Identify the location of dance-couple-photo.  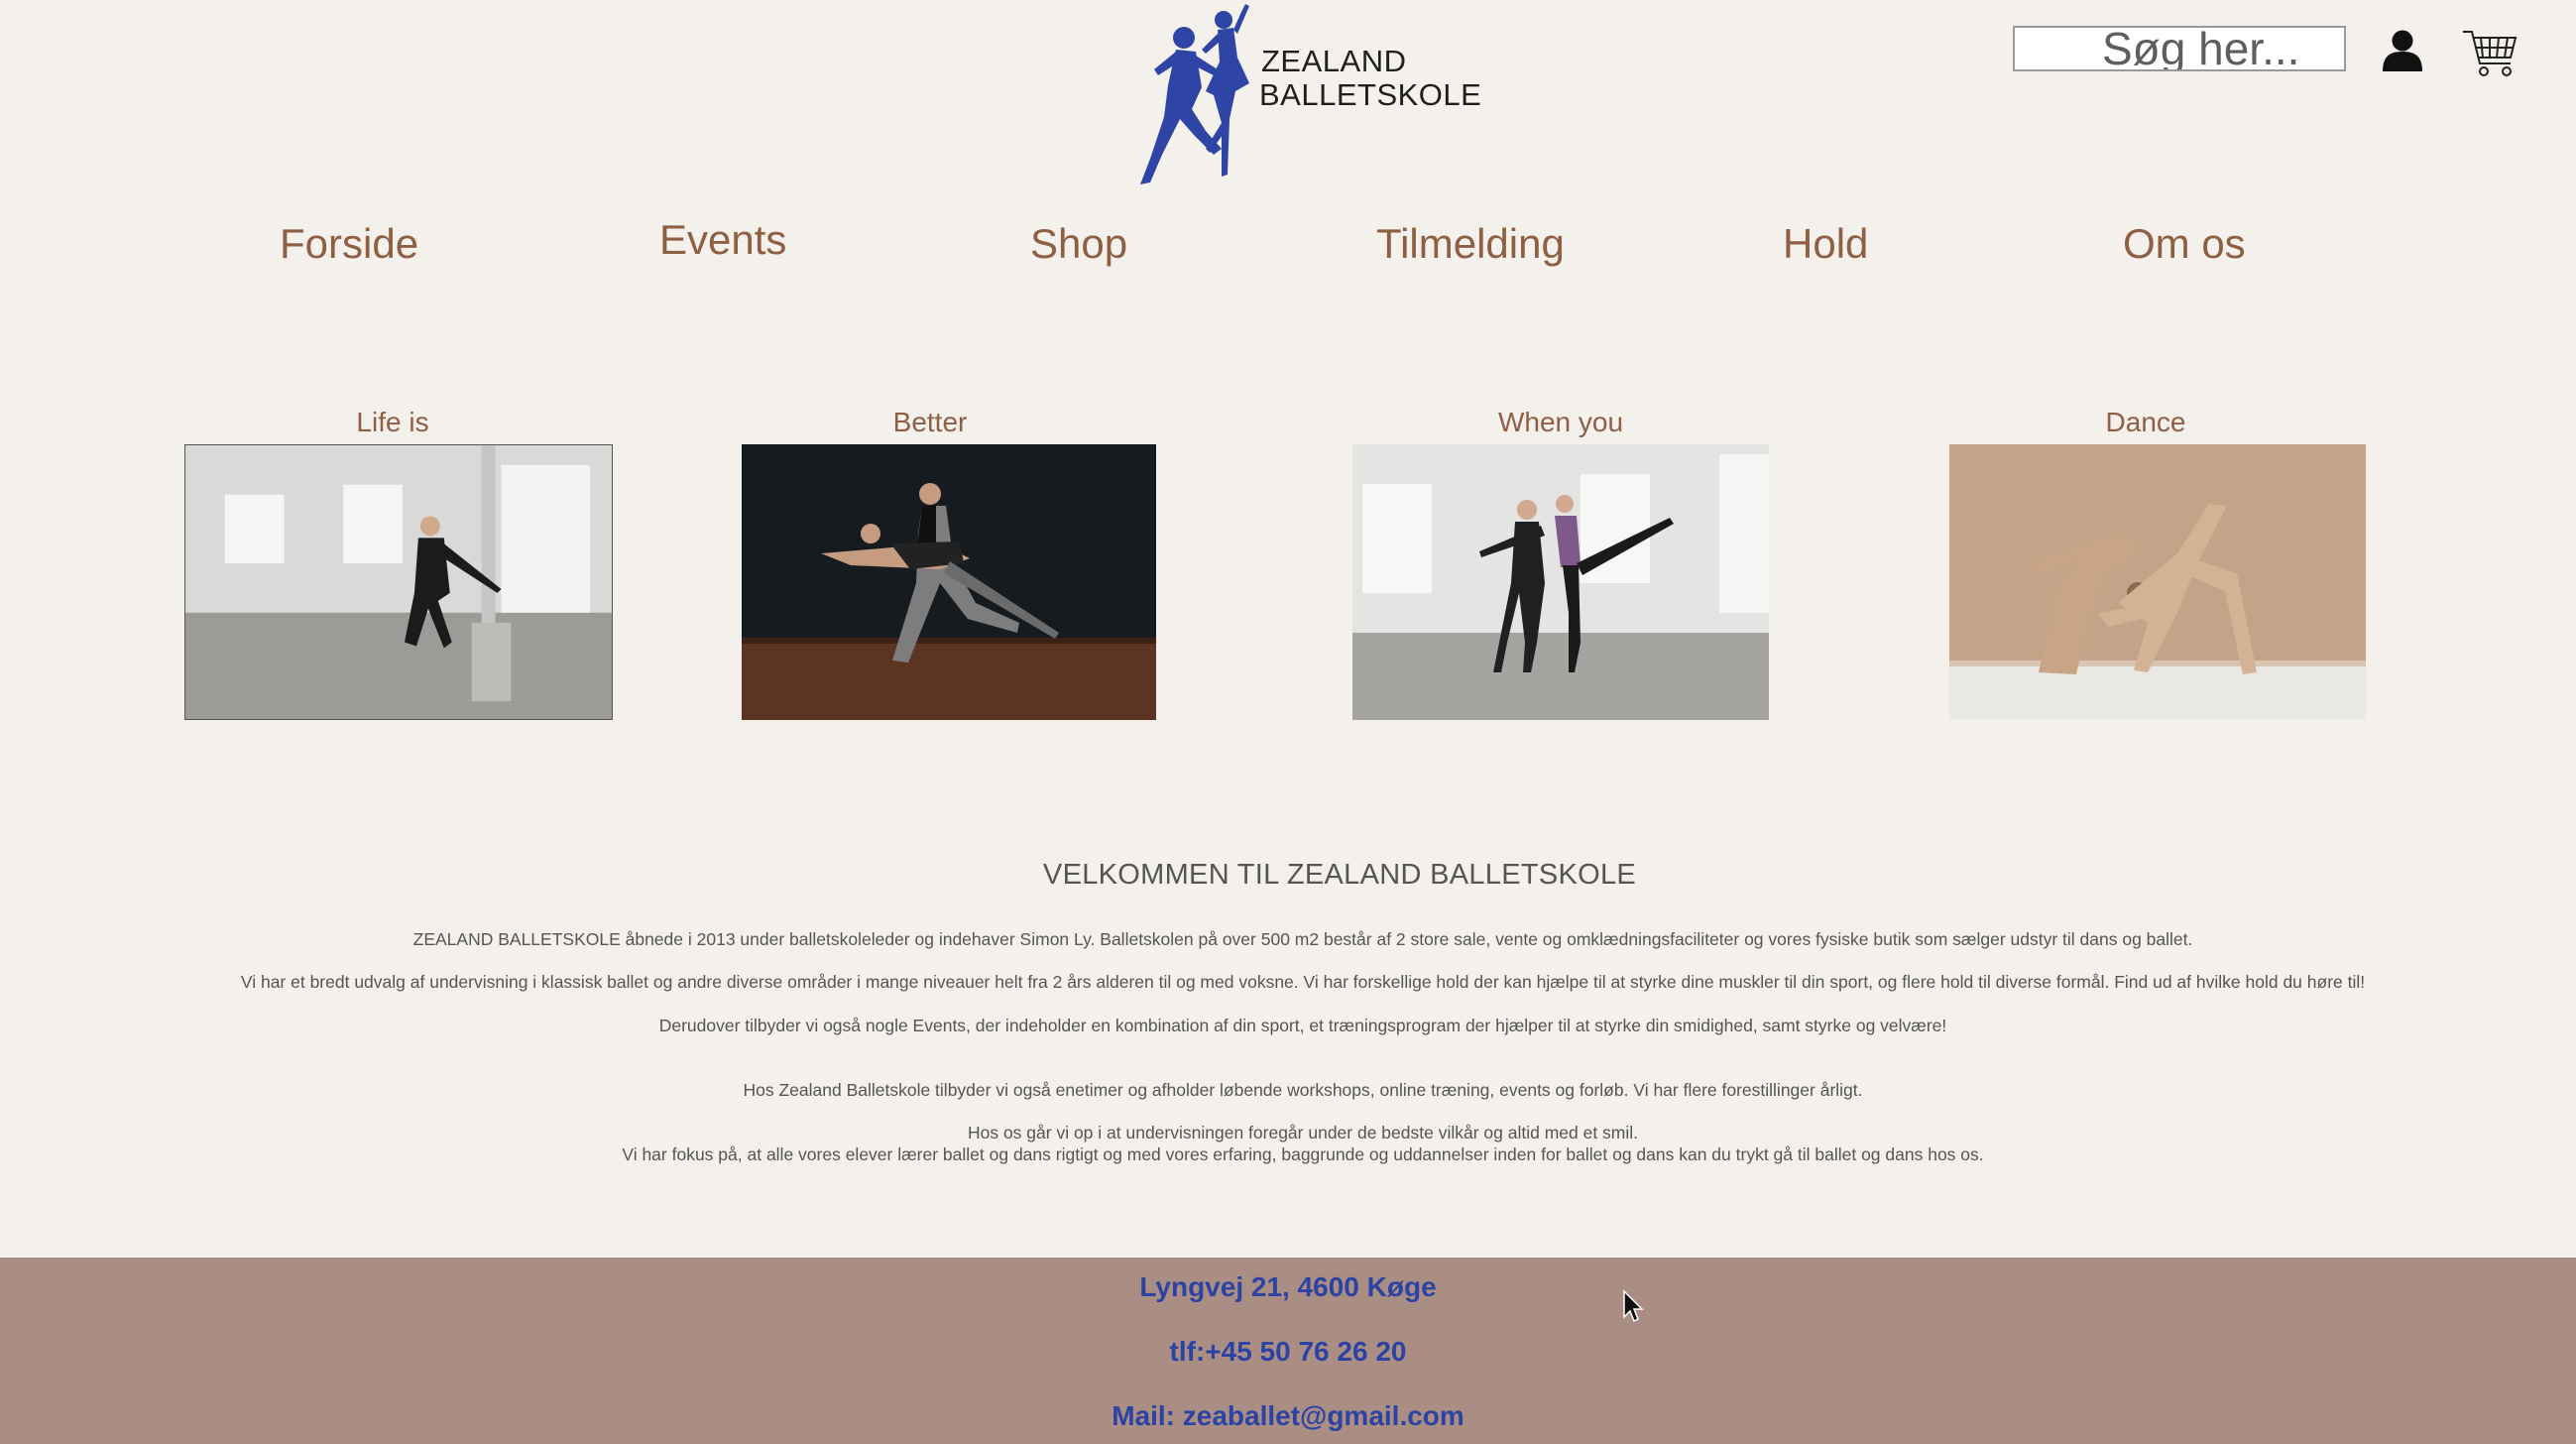
(949, 582).